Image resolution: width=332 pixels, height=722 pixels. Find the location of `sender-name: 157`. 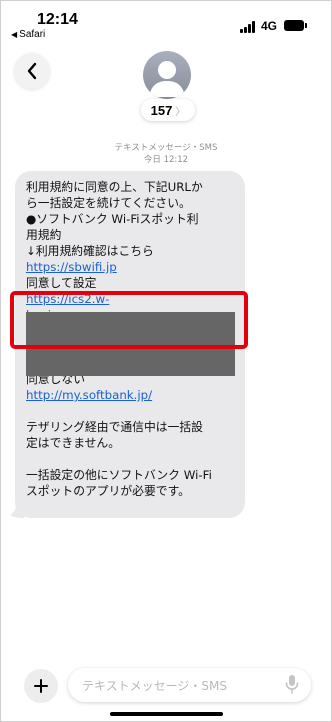

sender-name: 157 is located at coordinates (161, 110).